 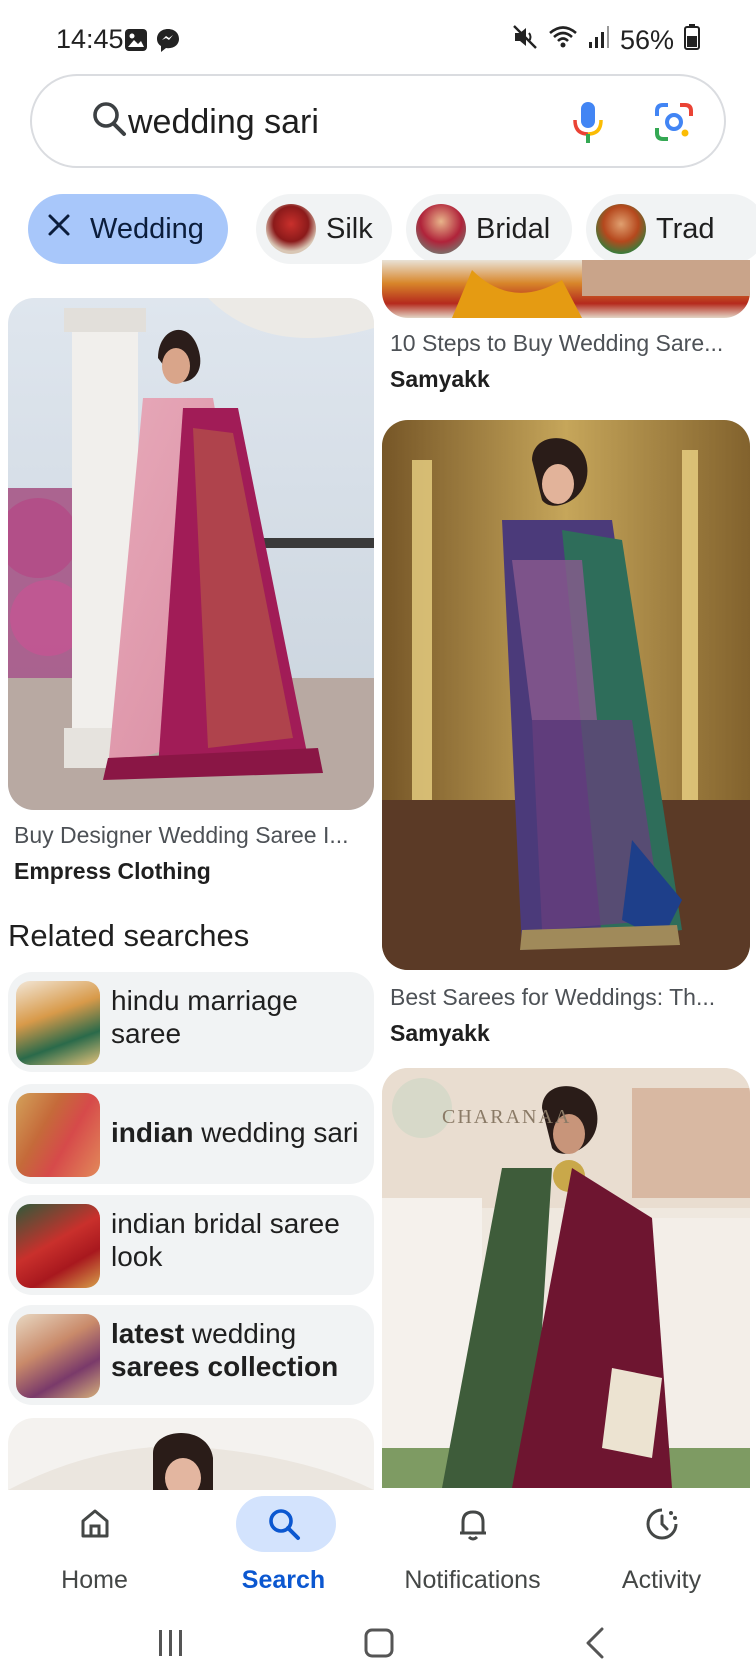 What do you see at coordinates (507, 1117) in the screenshot?
I see `watermark: CHARANAA` at bounding box center [507, 1117].